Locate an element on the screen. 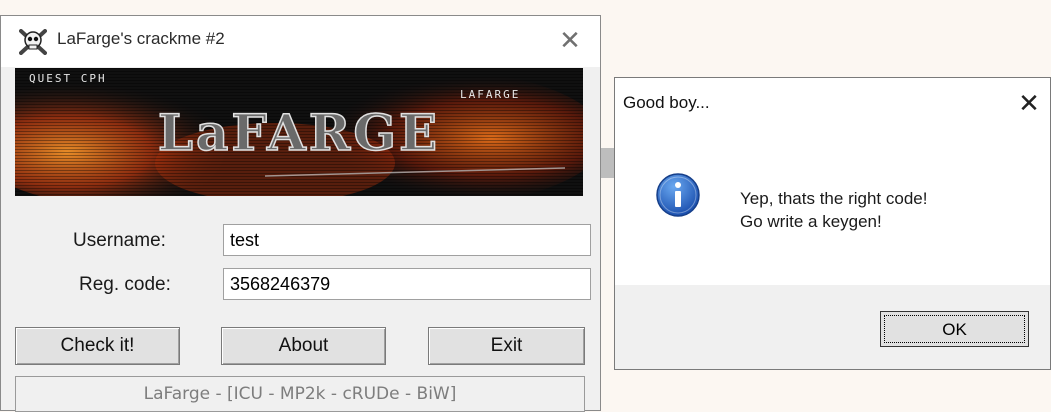 The image size is (1051, 412). banner-small-left: QUEST CPH is located at coordinates (68, 78).